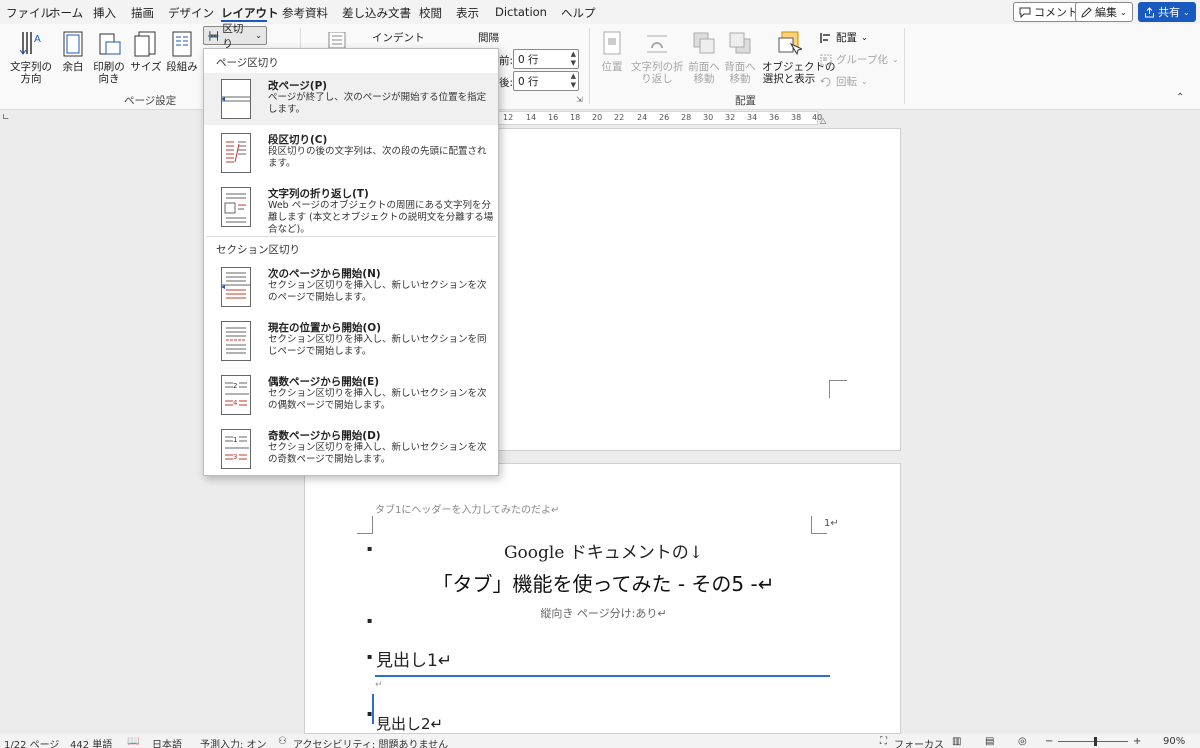 The width and height of the screenshot is (1200, 748). I want to click on send-backward-button: 背面へ 移動, so click(740, 57).